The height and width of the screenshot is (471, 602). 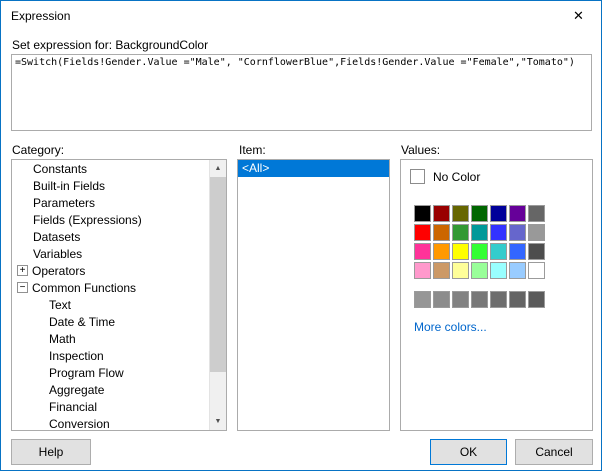 What do you see at coordinates (110, 406) in the screenshot?
I see `tree-item: Financial` at bounding box center [110, 406].